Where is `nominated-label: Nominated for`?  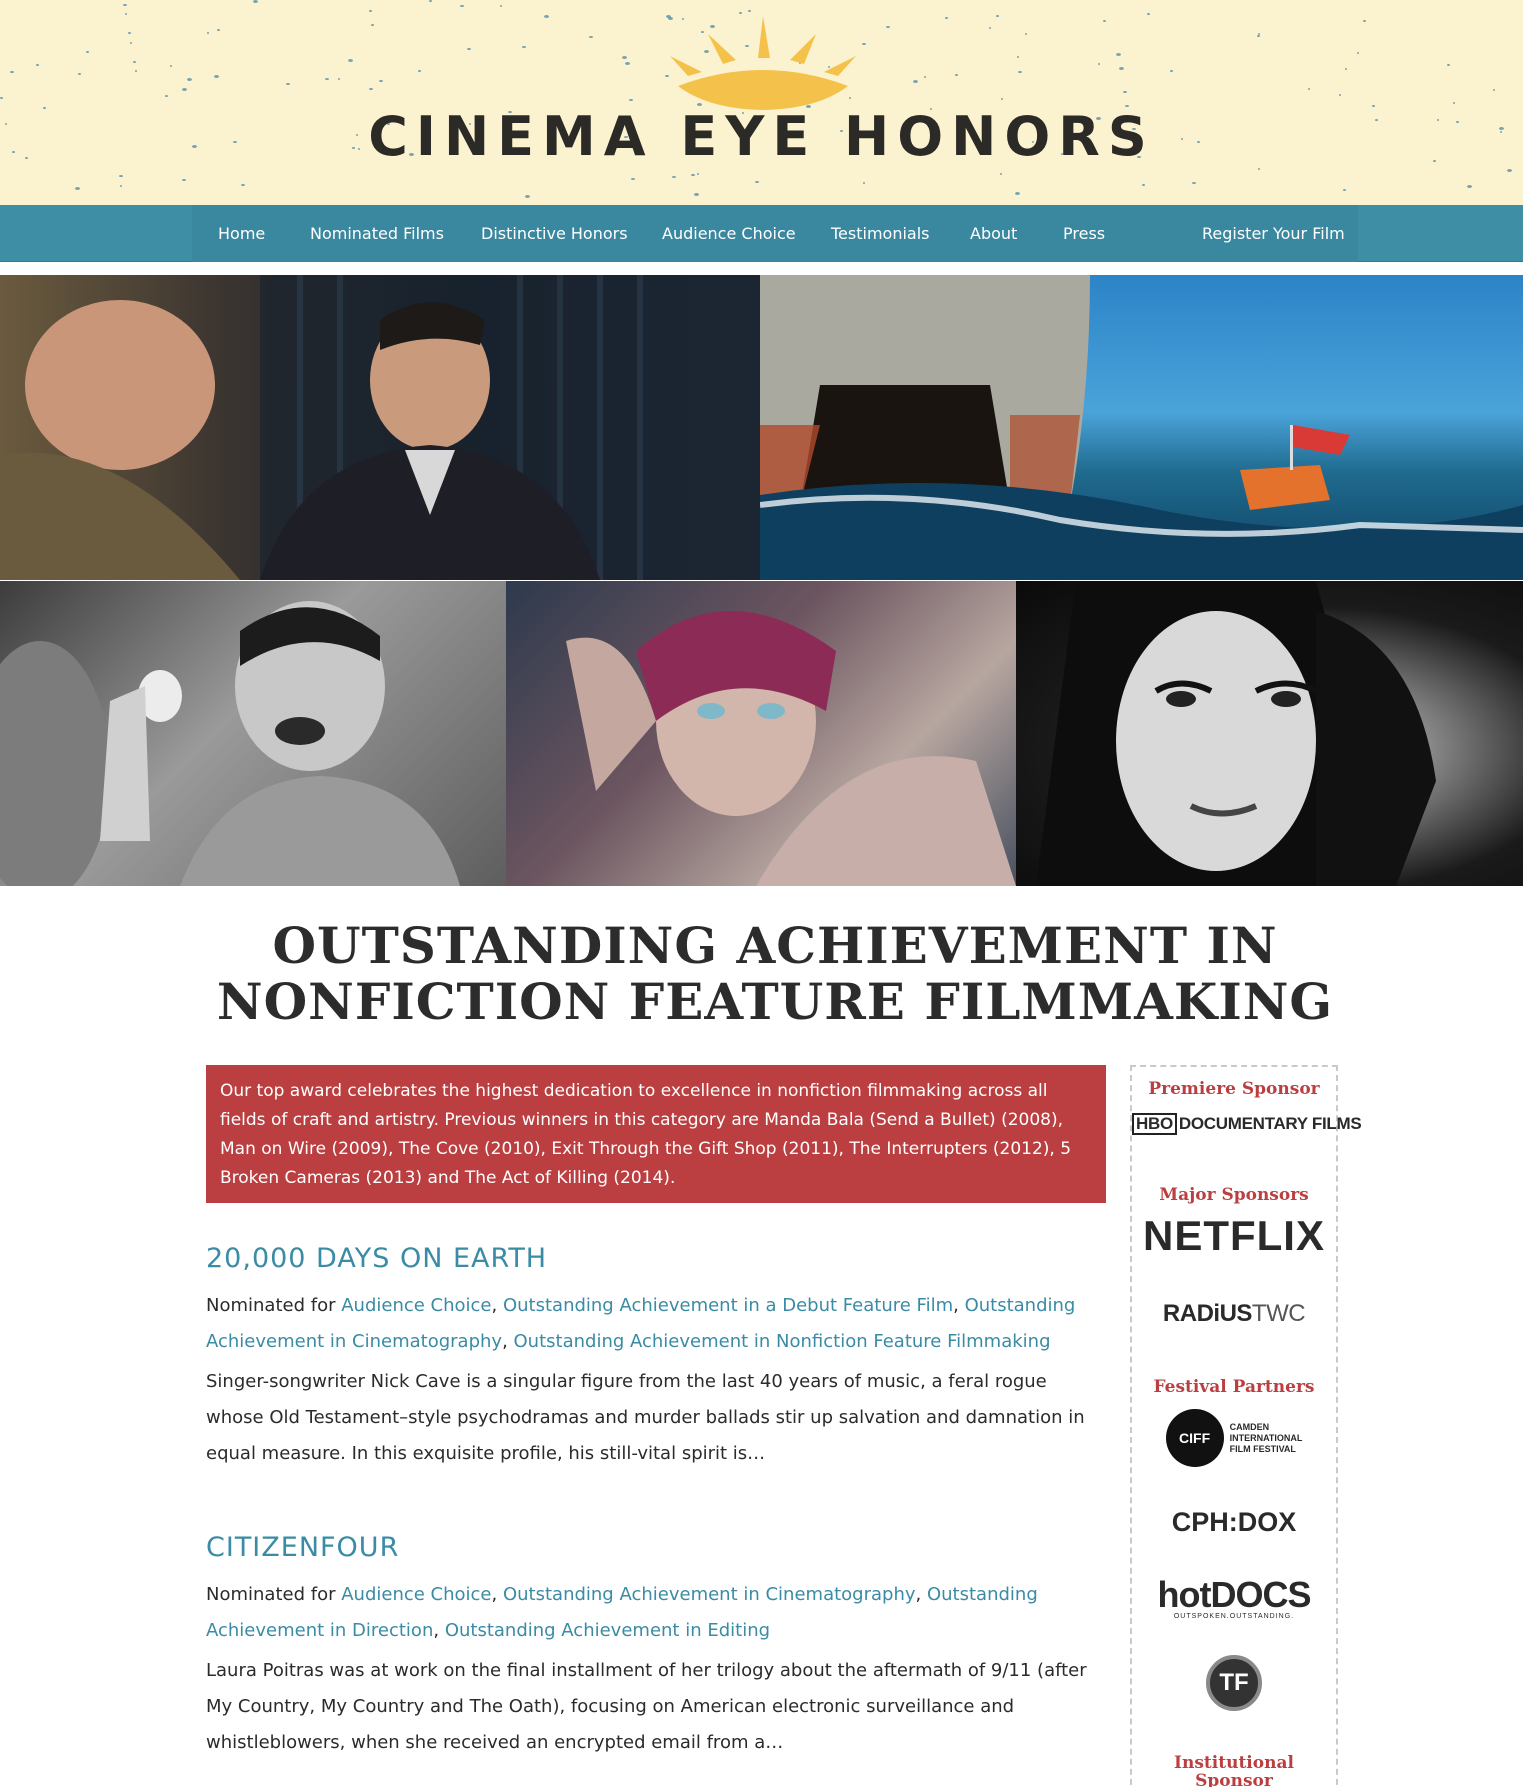 nominated-label: Nominated for is located at coordinates (271, 1594).